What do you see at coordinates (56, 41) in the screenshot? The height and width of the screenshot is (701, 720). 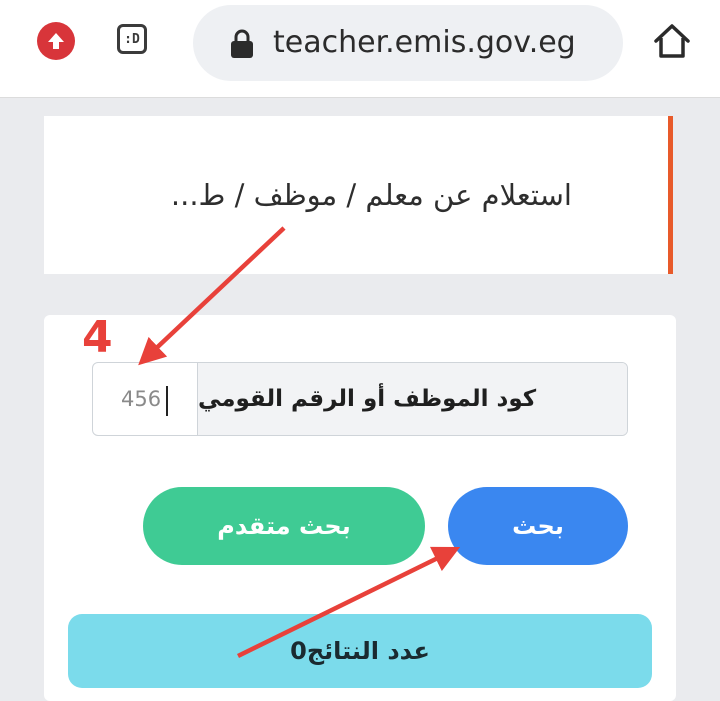 I see `upload-arrow-icon` at bounding box center [56, 41].